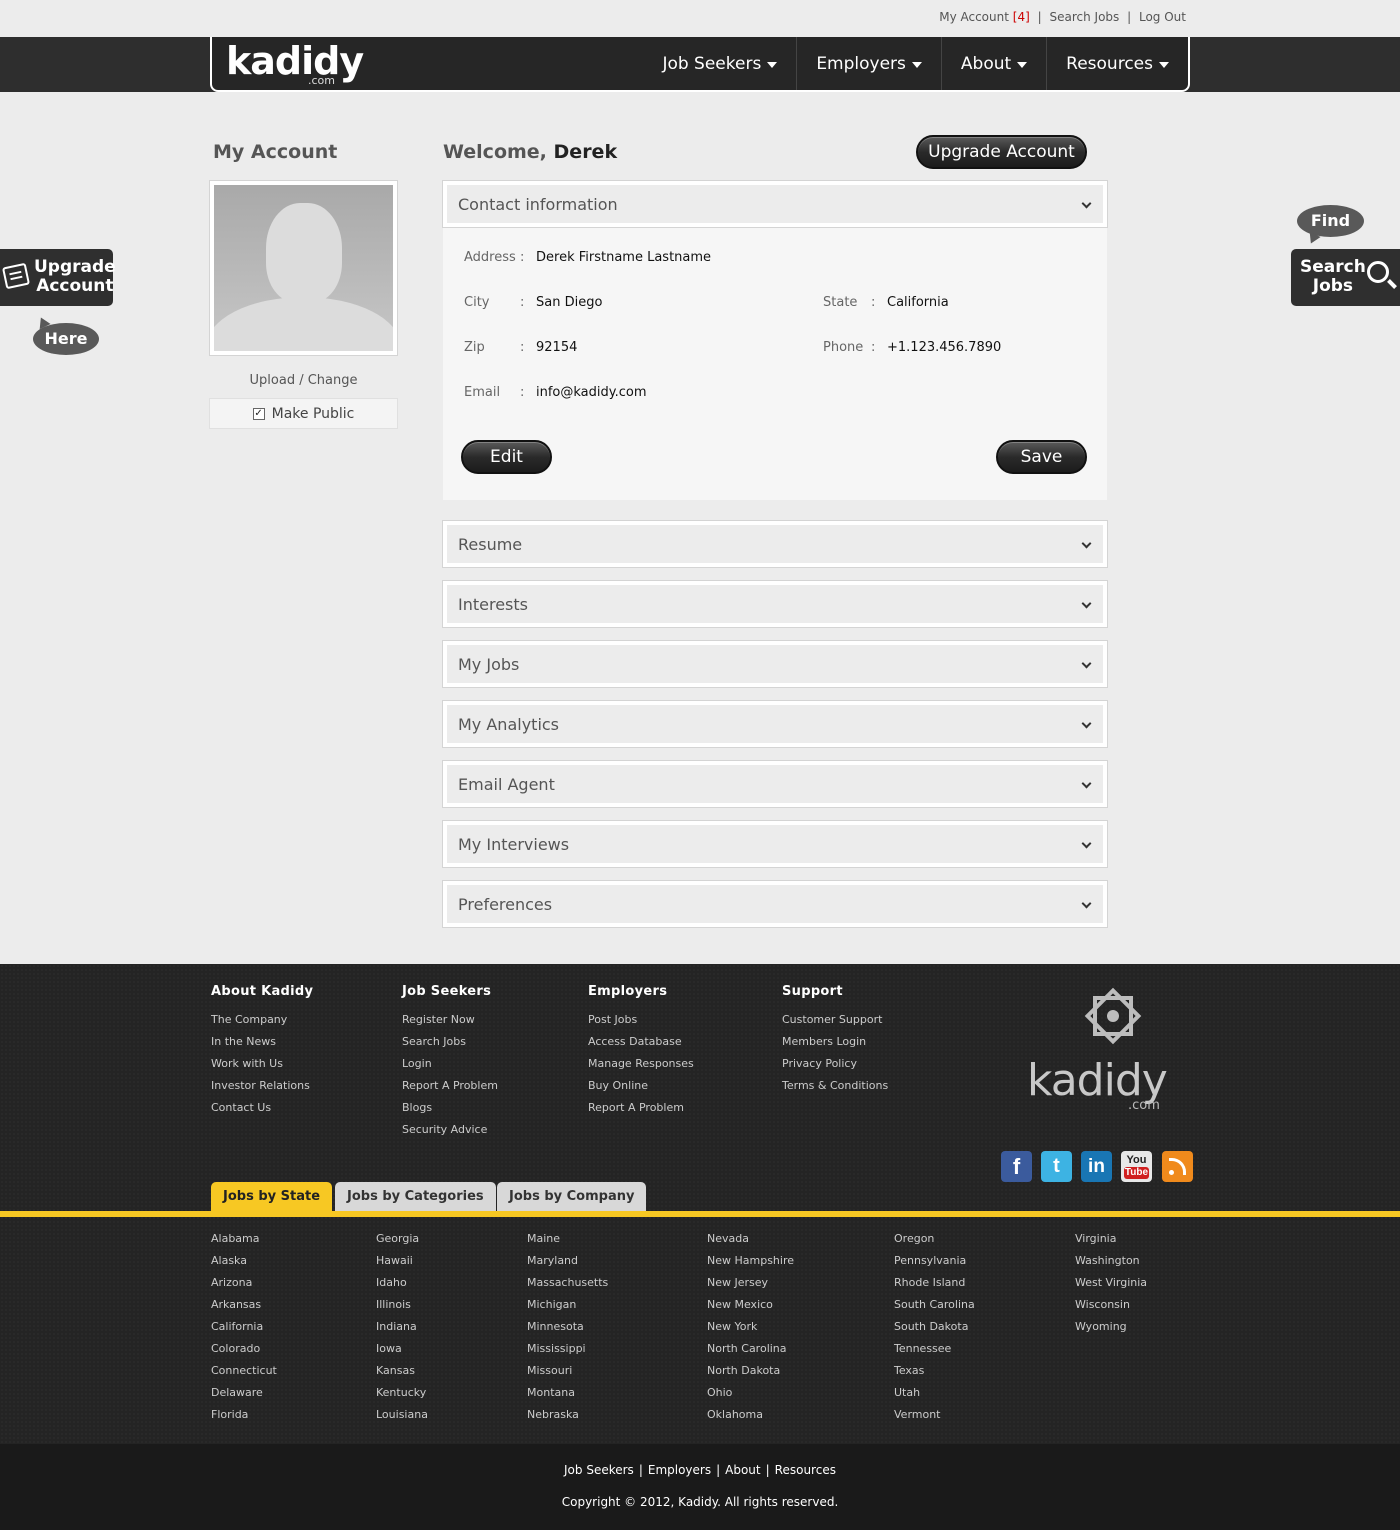 The height and width of the screenshot is (1530, 1400). Describe the element at coordinates (934, 1349) in the screenshot. I see `state-link: Tennessee` at that location.